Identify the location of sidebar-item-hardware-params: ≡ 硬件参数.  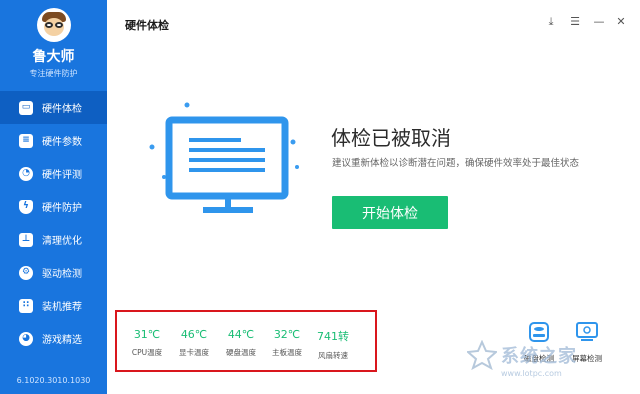
(53, 140).